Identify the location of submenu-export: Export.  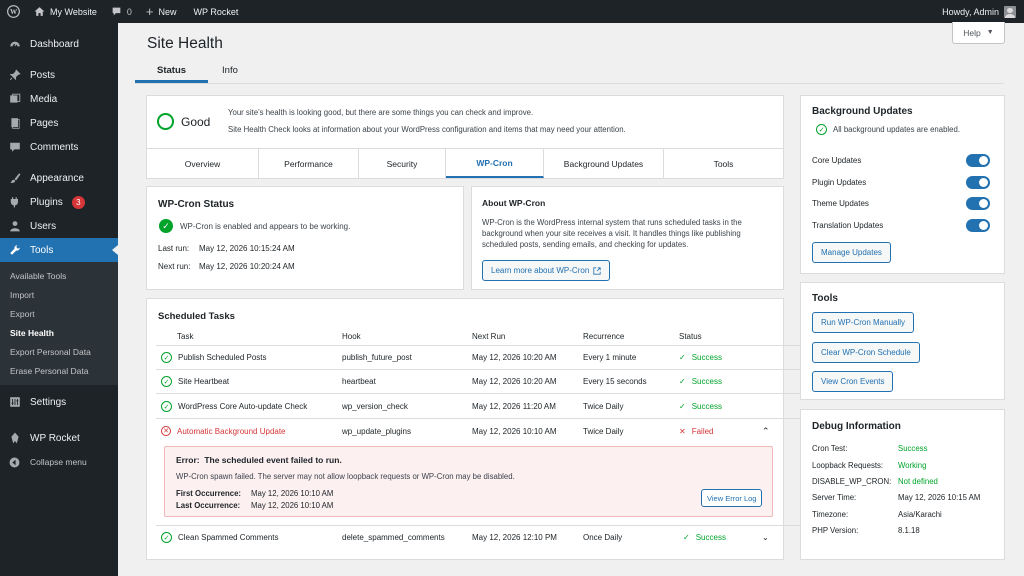
(59, 313).